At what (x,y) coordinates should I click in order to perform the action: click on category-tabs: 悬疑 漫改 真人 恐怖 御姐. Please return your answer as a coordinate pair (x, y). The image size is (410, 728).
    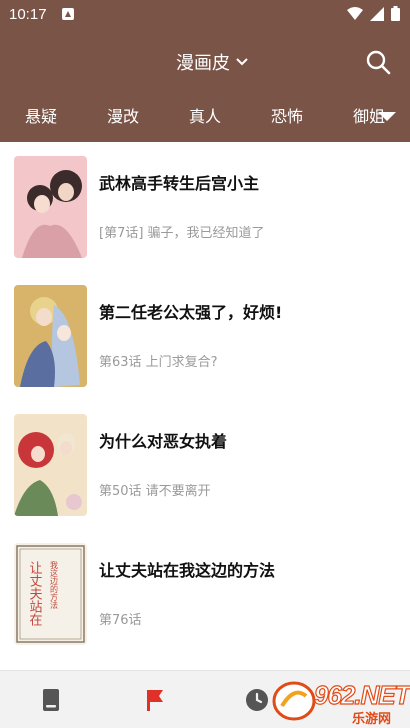
    Looking at the image, I should click on (205, 118).